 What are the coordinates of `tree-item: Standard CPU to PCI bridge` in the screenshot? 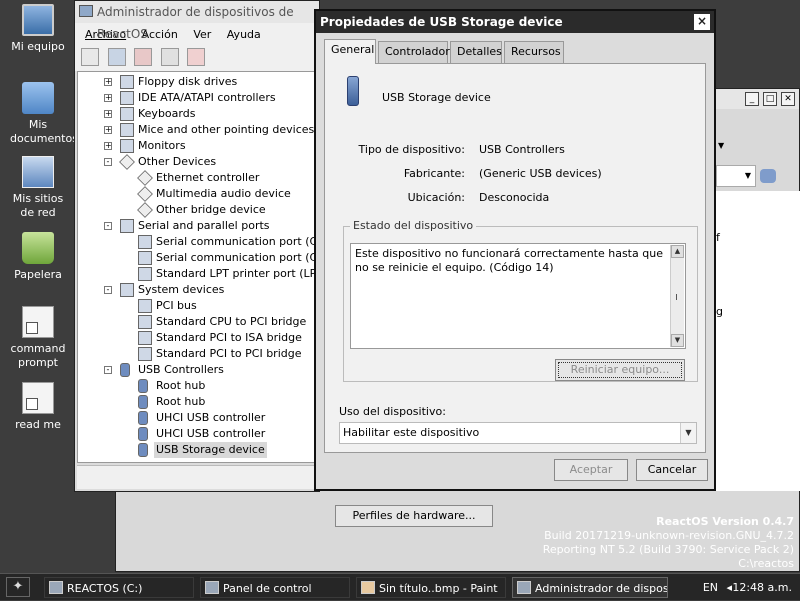 It's located at (197, 322).